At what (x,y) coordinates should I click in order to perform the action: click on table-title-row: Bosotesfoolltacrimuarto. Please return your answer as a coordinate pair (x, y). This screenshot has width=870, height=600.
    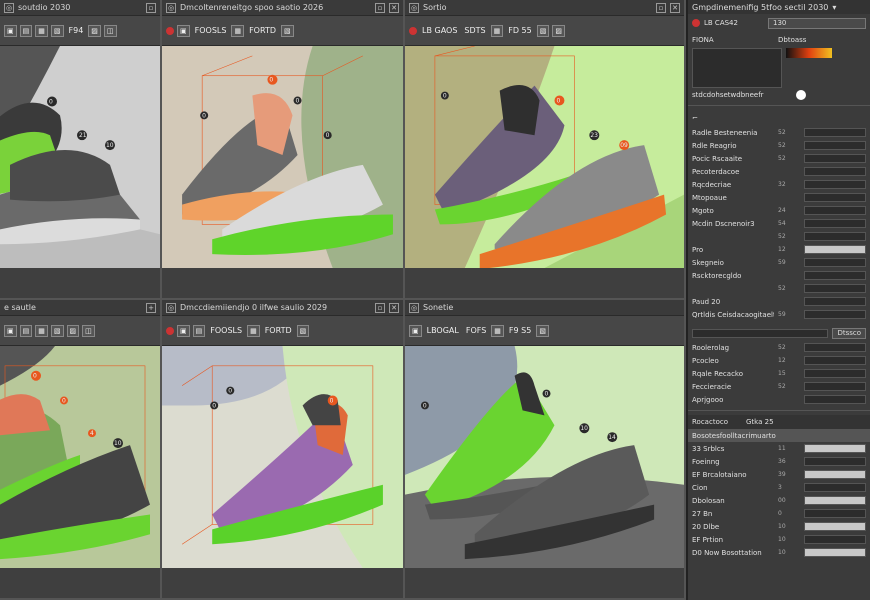
    Looking at the image, I should click on (779, 435).